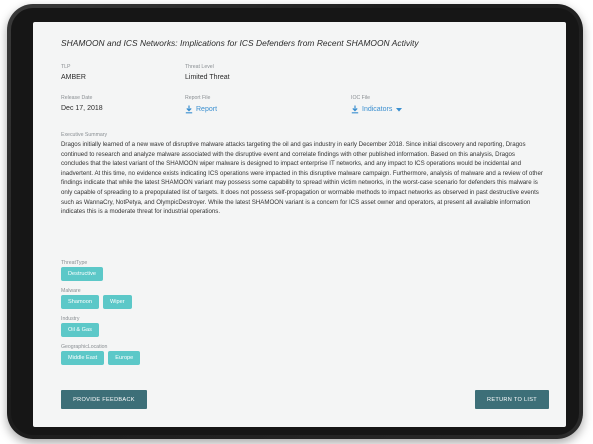 This screenshot has width=593, height=444. I want to click on tag-middle-east: Middle East, so click(83, 358).